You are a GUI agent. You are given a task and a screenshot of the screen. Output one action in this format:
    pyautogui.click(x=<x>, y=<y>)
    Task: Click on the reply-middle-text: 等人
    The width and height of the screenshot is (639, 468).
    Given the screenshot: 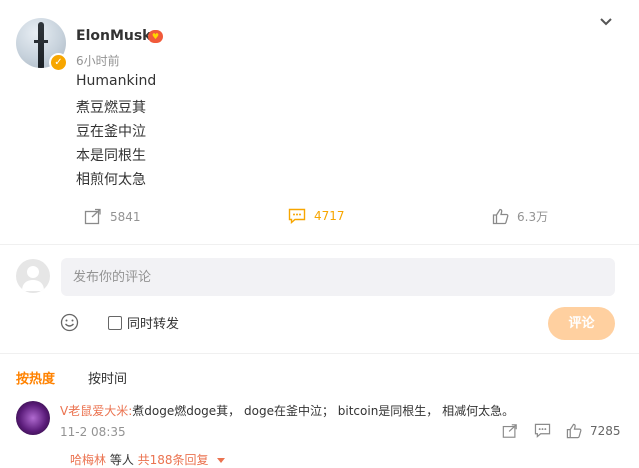 What is the action you would take?
    pyautogui.click(x=122, y=460)
    